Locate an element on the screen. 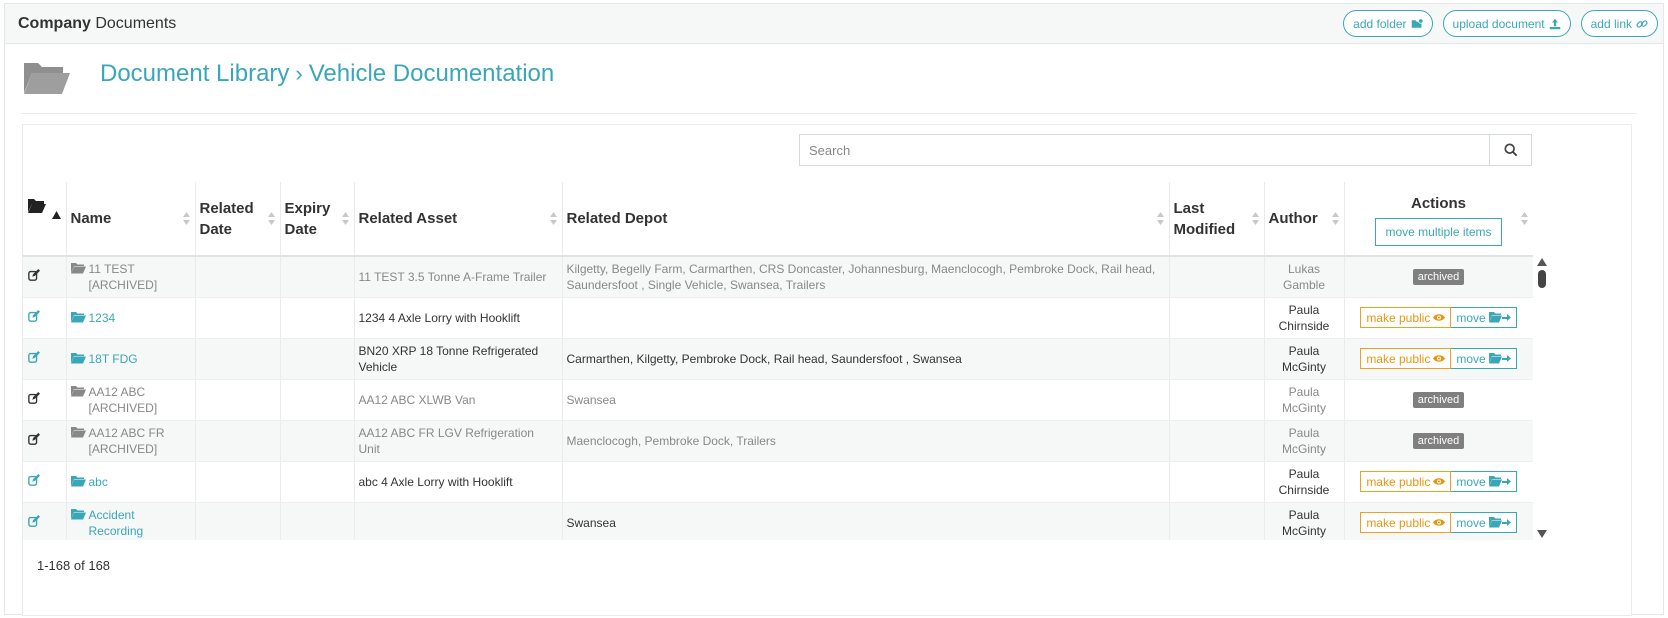 The height and width of the screenshot is (618, 1668). archived-badge: archived is located at coordinates (1438, 400).